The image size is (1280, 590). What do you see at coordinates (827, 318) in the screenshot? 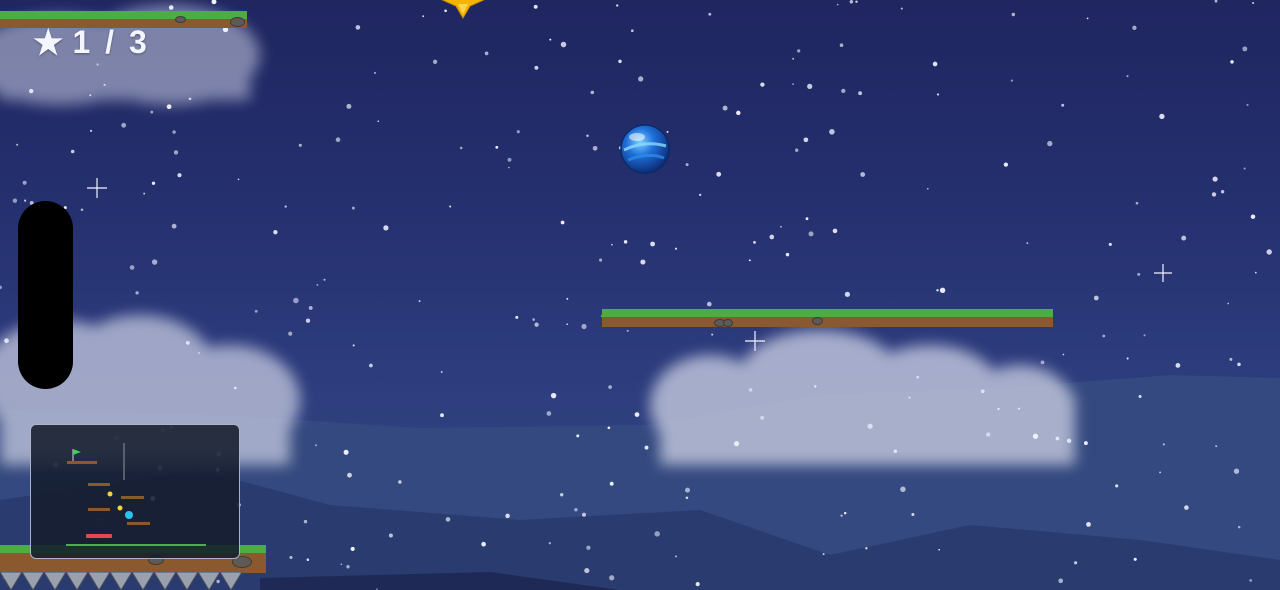
I see `platform-middle` at bounding box center [827, 318].